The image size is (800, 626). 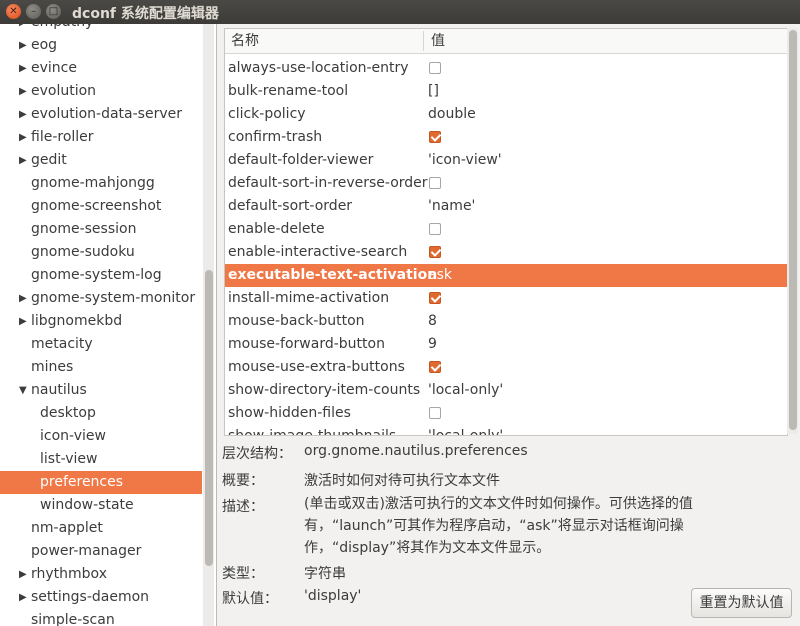 What do you see at coordinates (101, 45) in the screenshot?
I see `tree-item-eog: ▶ eog` at bounding box center [101, 45].